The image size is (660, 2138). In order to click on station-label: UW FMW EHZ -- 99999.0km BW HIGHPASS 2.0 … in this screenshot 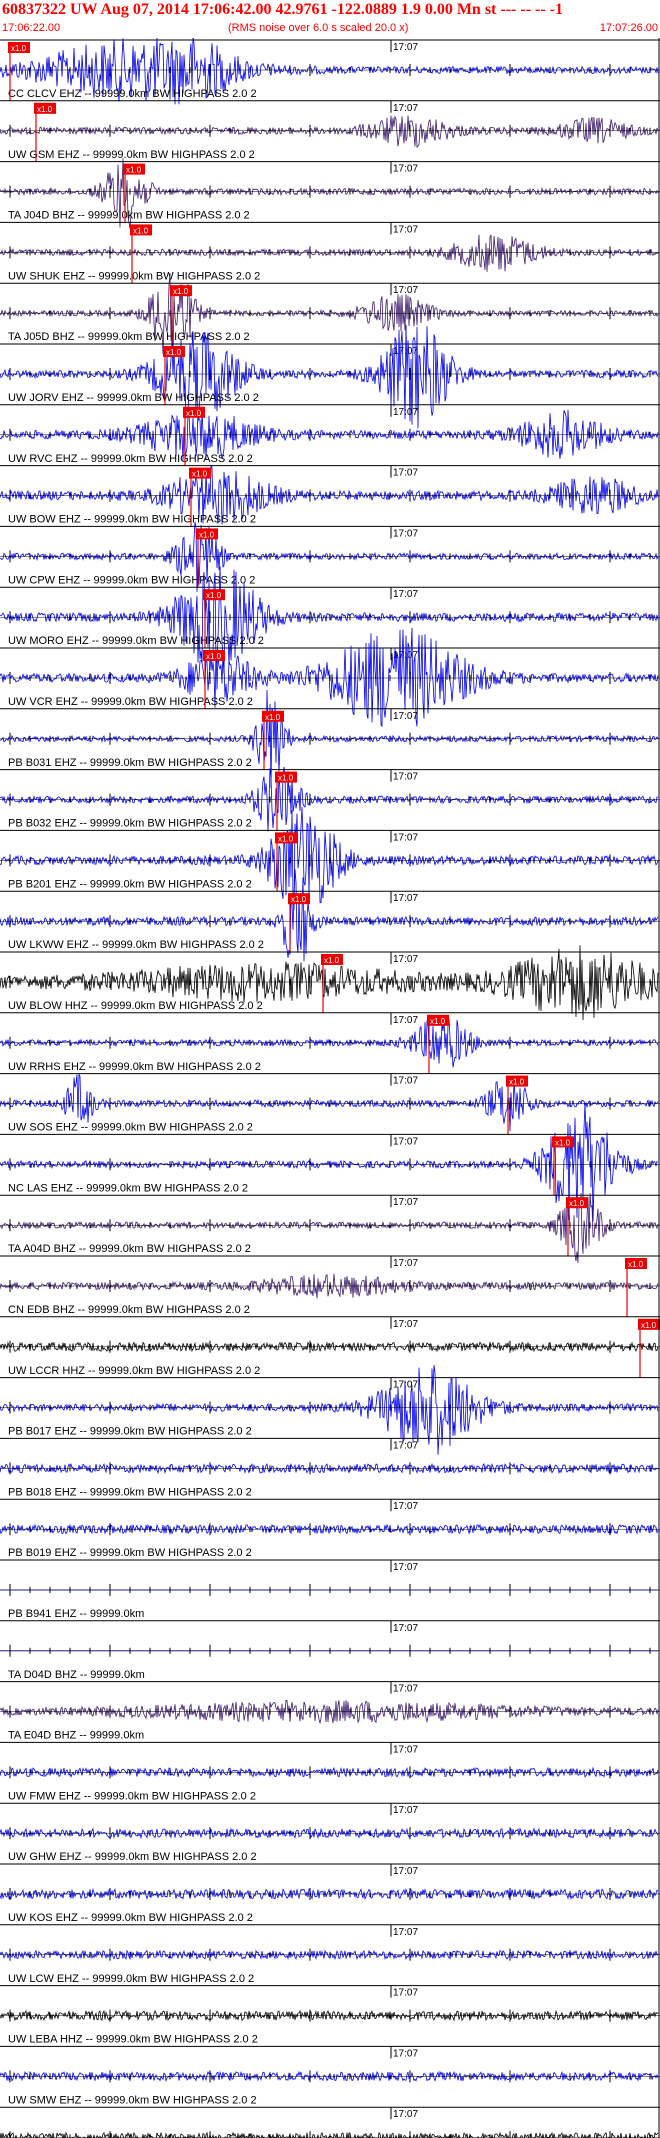, I will do `click(132, 1796)`.